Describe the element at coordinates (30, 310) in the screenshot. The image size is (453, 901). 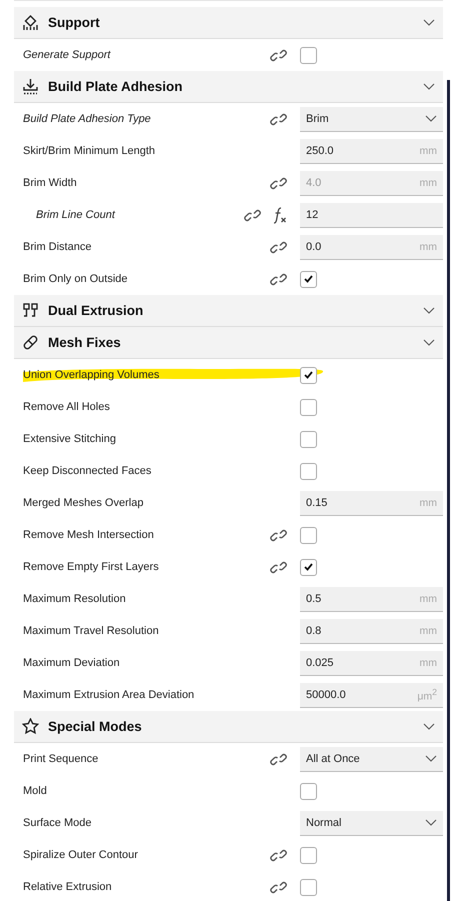
I see `extruders-icon` at that location.